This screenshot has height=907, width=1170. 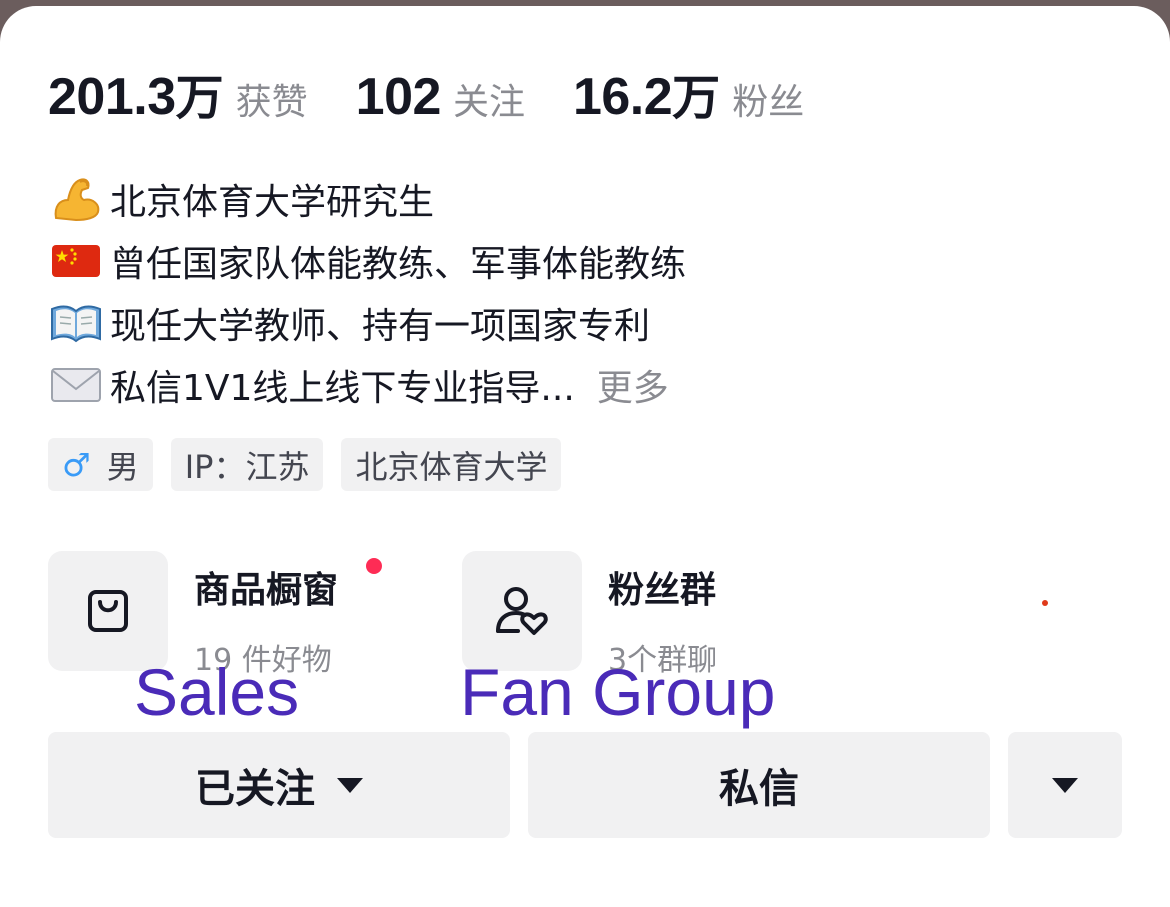 What do you see at coordinates (618, 692) in the screenshot?
I see `annotation-fan-group: Fan Group` at bounding box center [618, 692].